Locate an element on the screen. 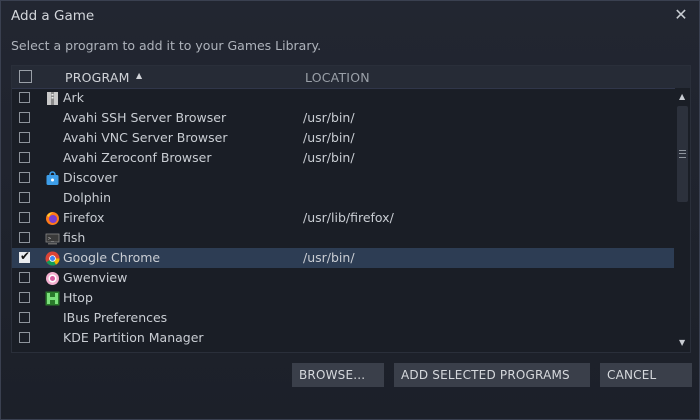 Image resolution: width=700 pixels, height=420 pixels. table-row: Firefox/usr/lib/firefox/ is located at coordinates (343, 218).